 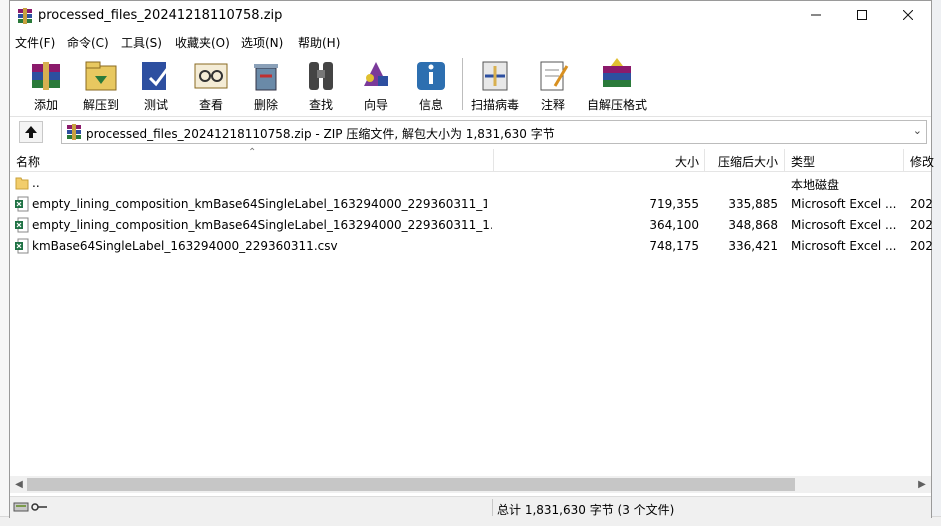 I want to click on comment-button: 注释, so click(x=553, y=84).